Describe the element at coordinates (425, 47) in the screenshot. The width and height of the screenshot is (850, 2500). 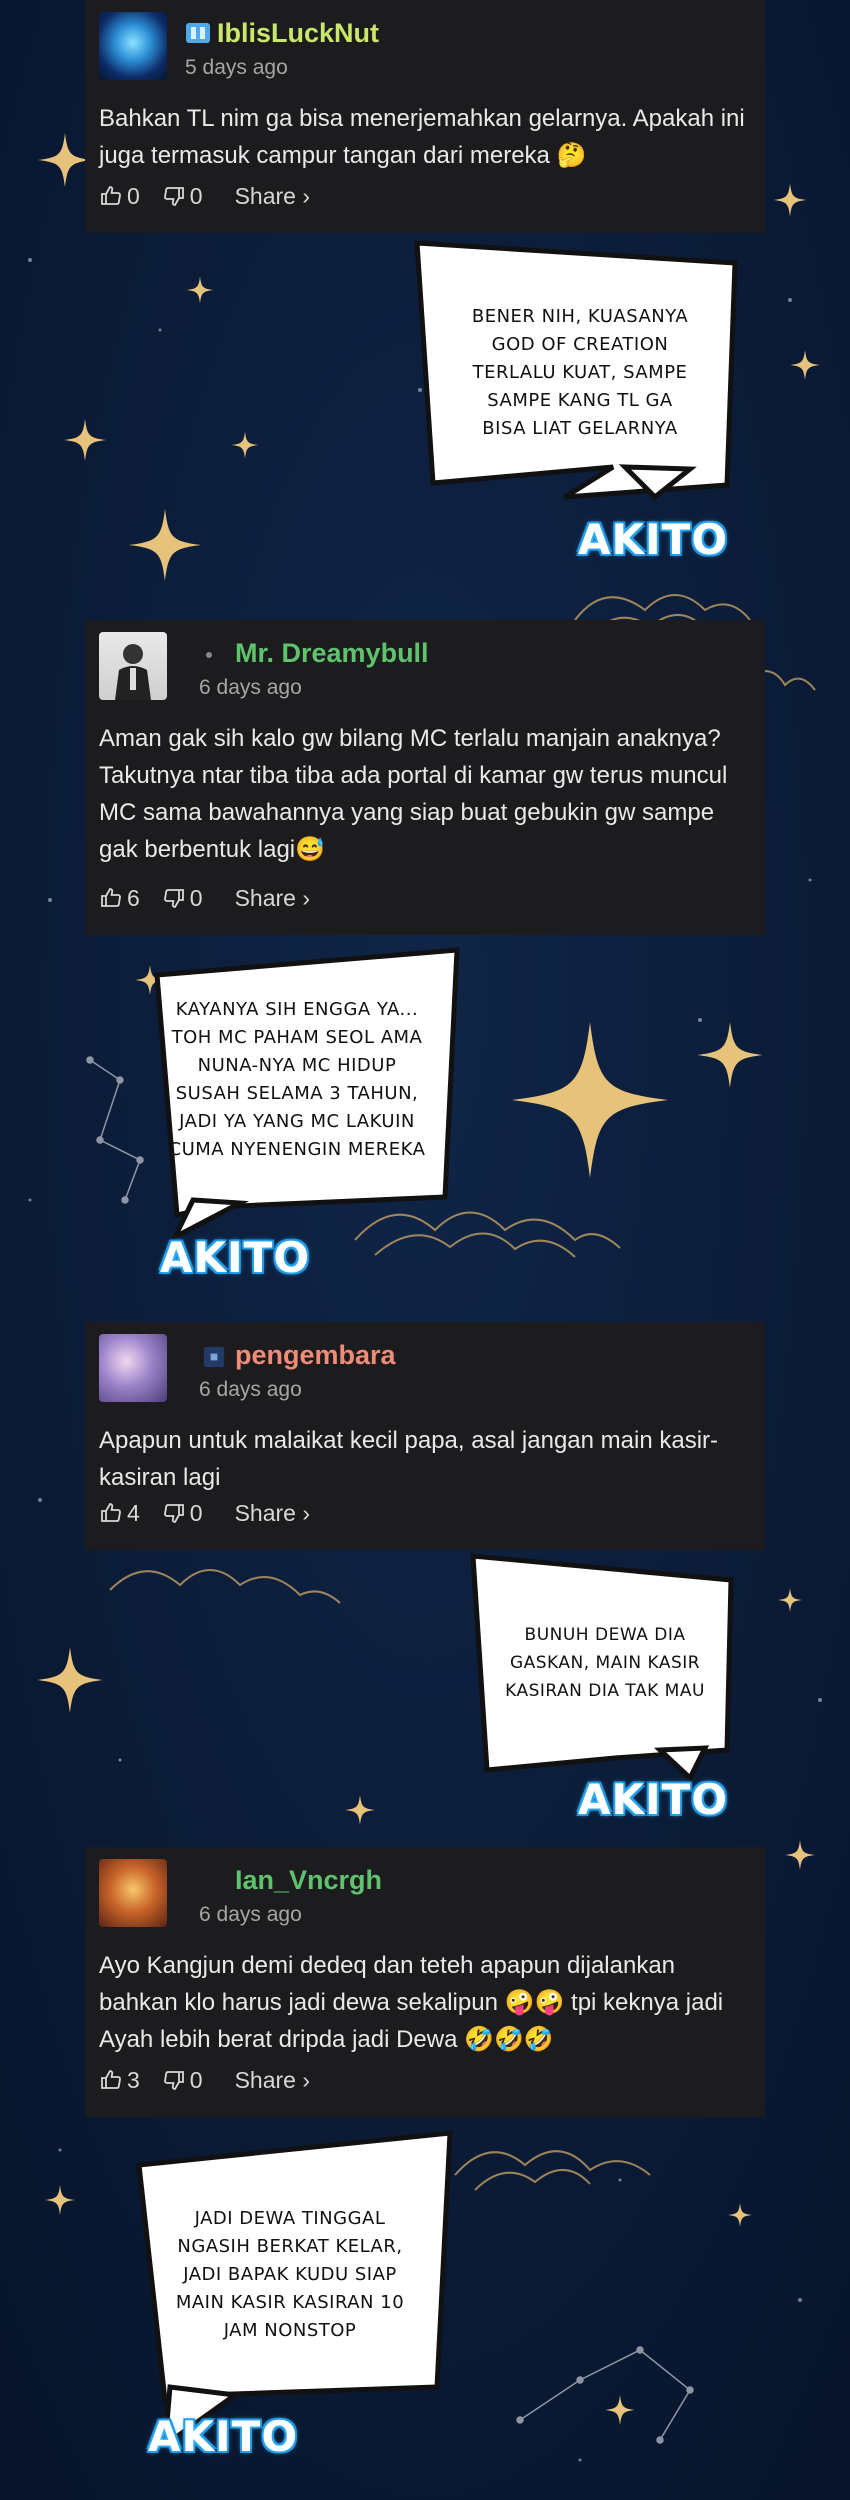
I see `comment-header: IblisLuckNut 5 days ago` at that location.